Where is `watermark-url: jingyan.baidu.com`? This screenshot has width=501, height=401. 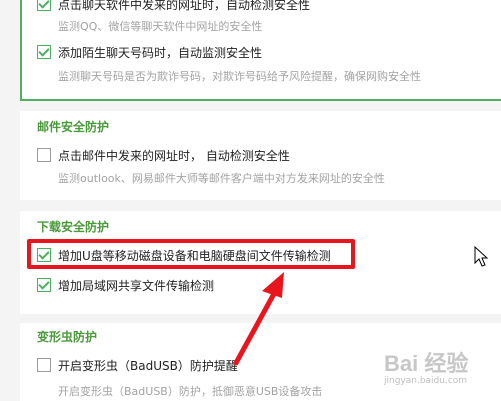 watermark-url: jingyan.baidu.com is located at coordinates (426, 381).